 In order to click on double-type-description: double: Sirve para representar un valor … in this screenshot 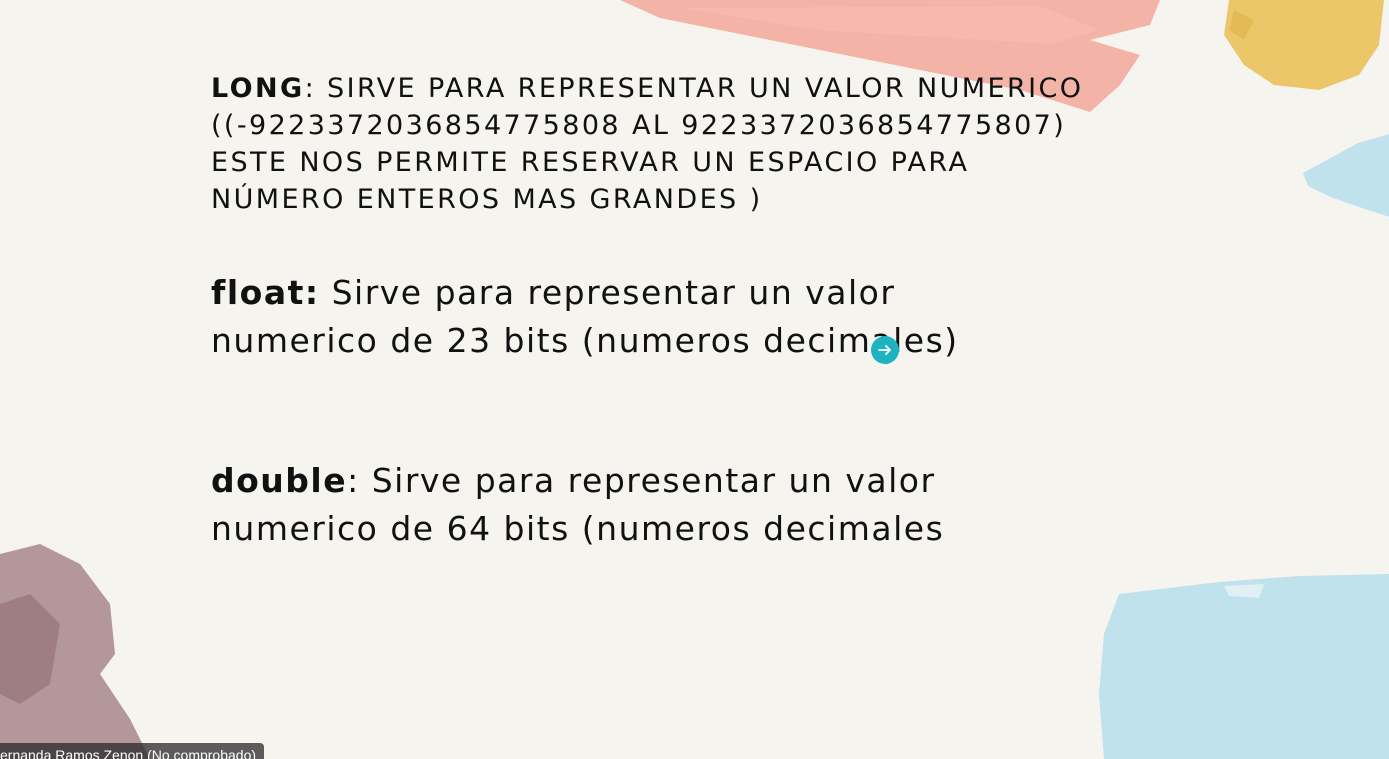, I will do `click(661, 505)`.